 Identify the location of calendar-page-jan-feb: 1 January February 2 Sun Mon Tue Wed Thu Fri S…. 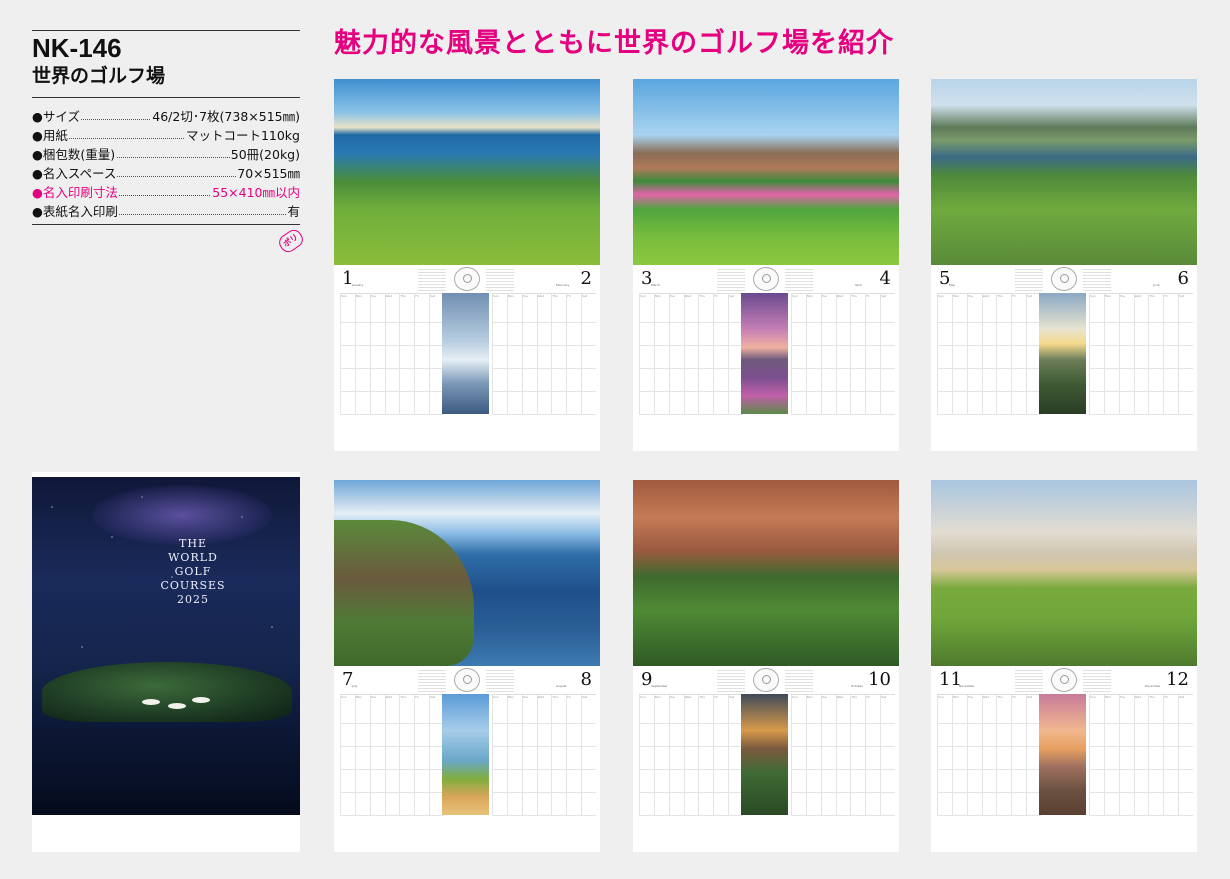
(467, 265).